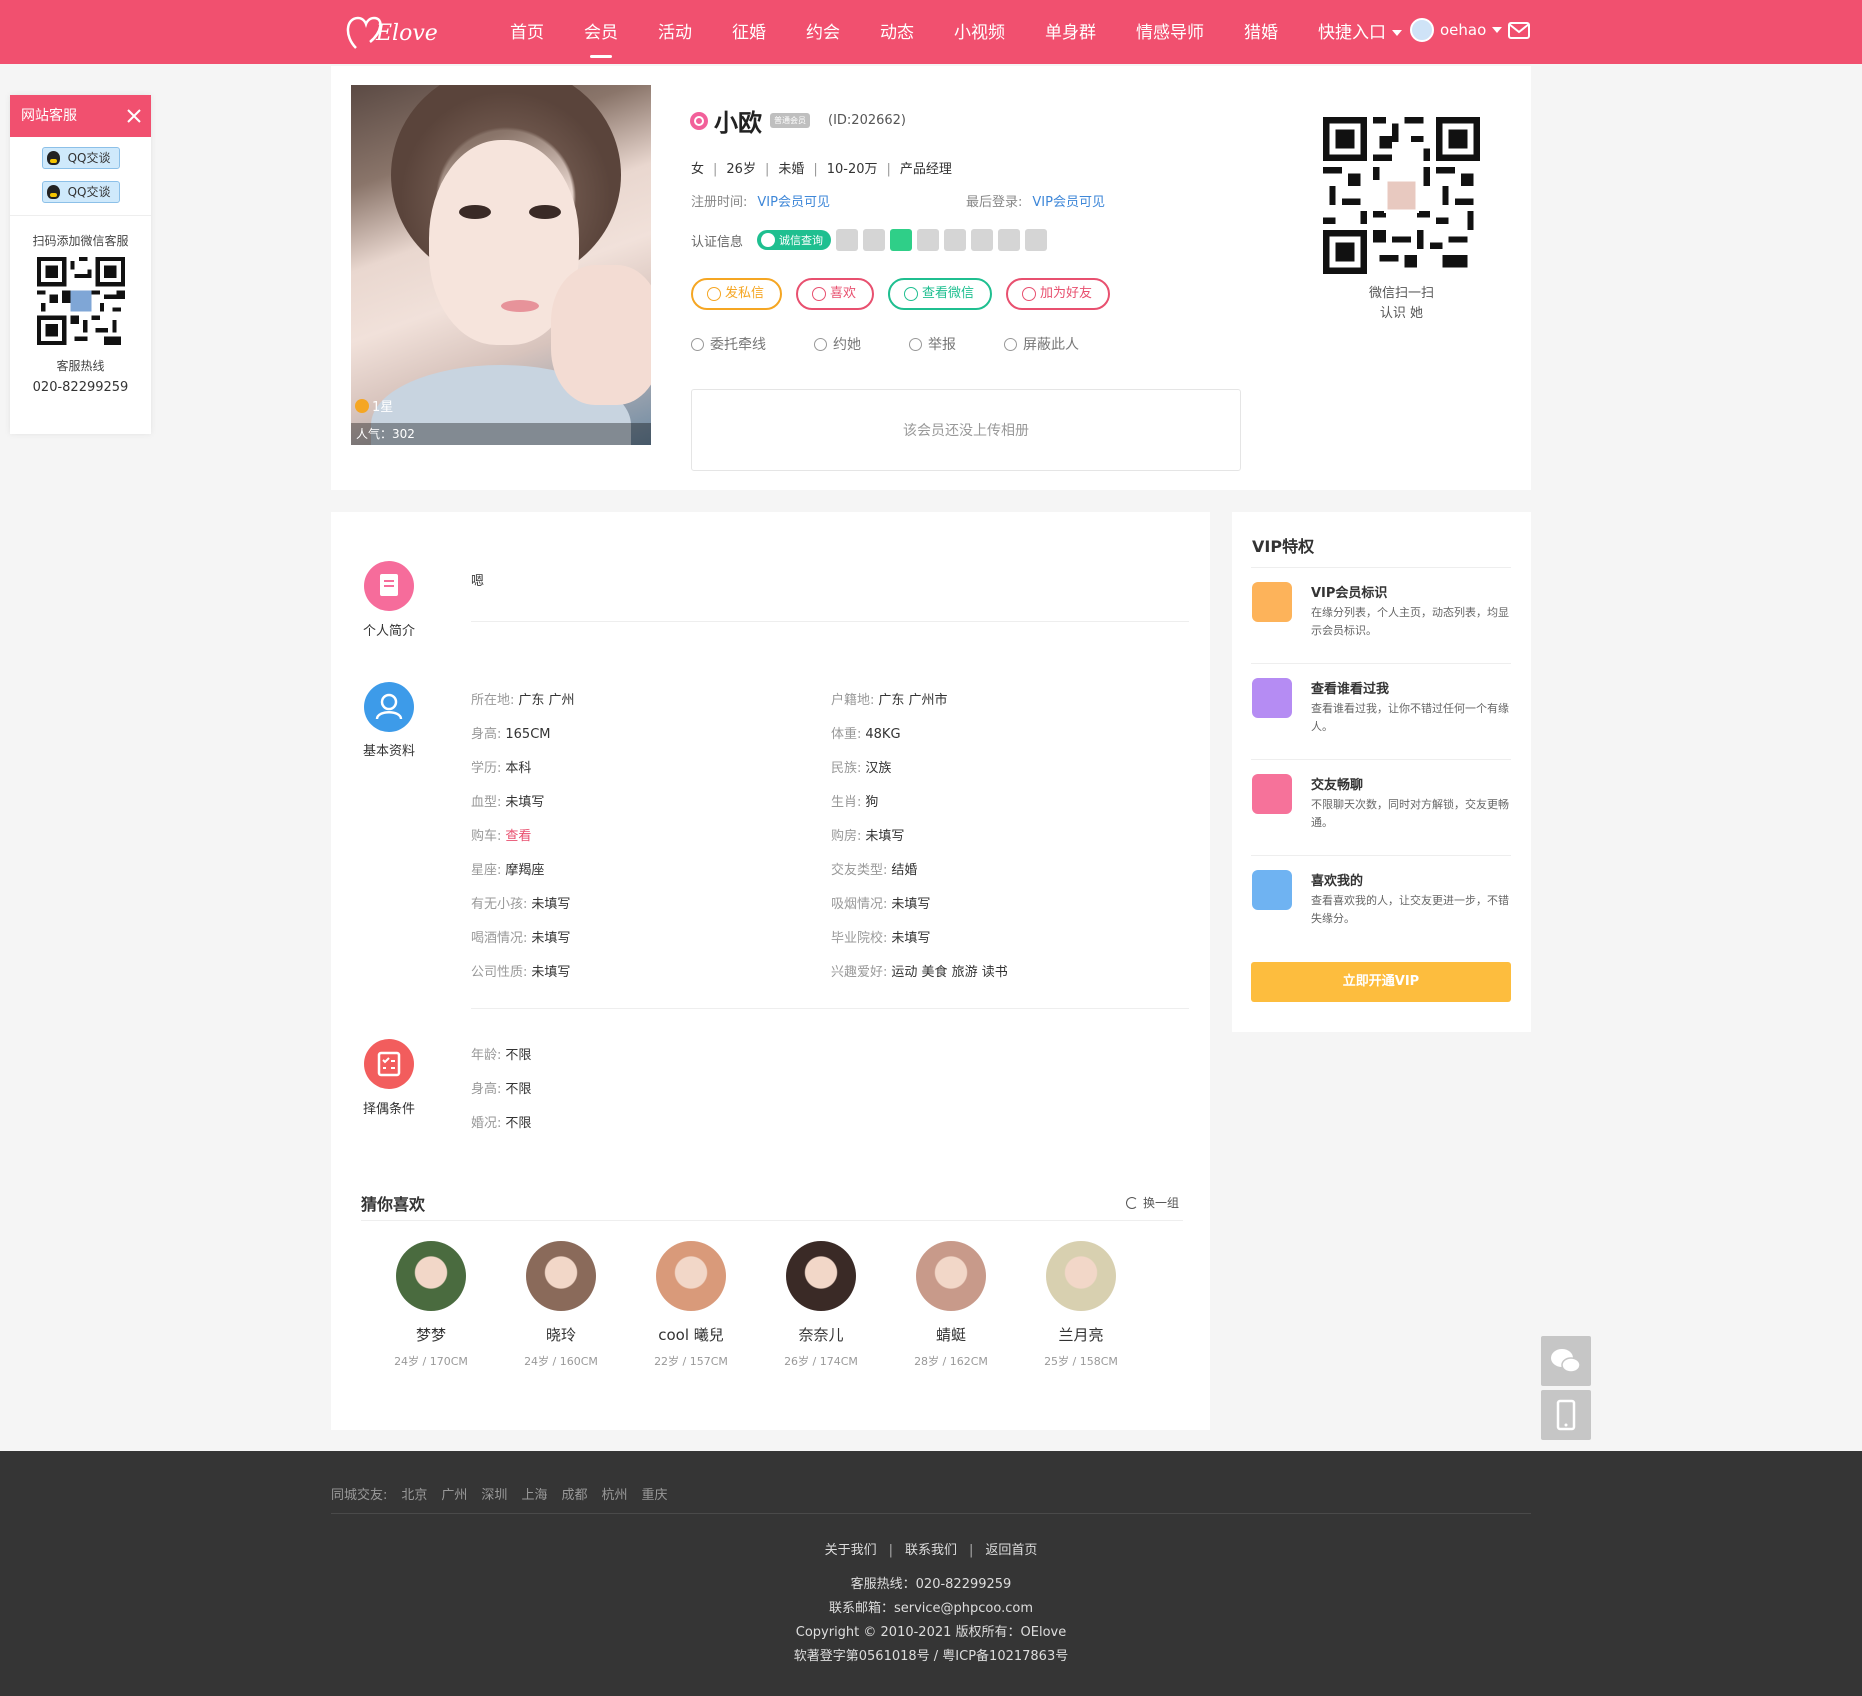 The height and width of the screenshot is (1696, 1862). I want to click on profile-field: 身高: 165CM, so click(511, 732).